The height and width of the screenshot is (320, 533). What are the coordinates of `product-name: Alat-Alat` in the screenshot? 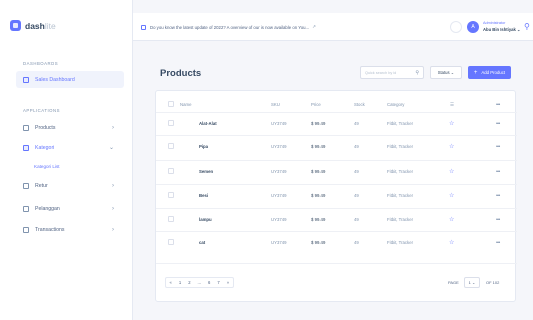 It's located at (208, 123).